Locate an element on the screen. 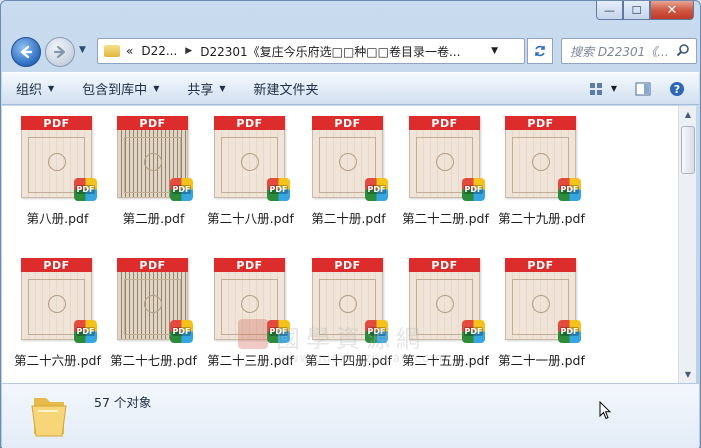  file-name: 第二十七册.pdf is located at coordinates (153, 360).